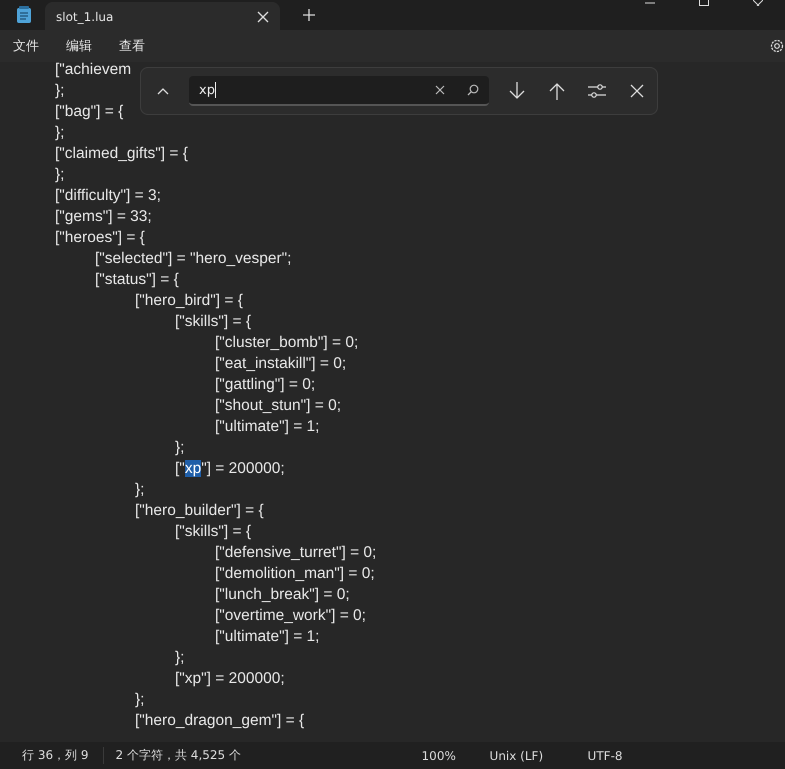 The image size is (785, 769). What do you see at coordinates (136, 280) in the screenshot?
I see `code-line: ["status"] = {` at bounding box center [136, 280].